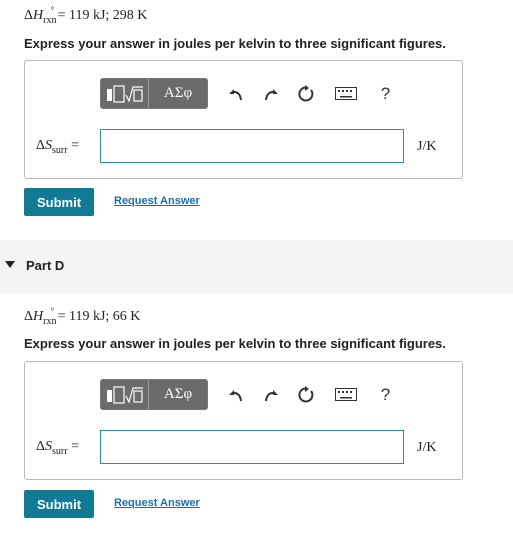  I want to click on given-enthalpy-c: ΔHrxn° = 119 kJ; 298 K, so click(86, 15).